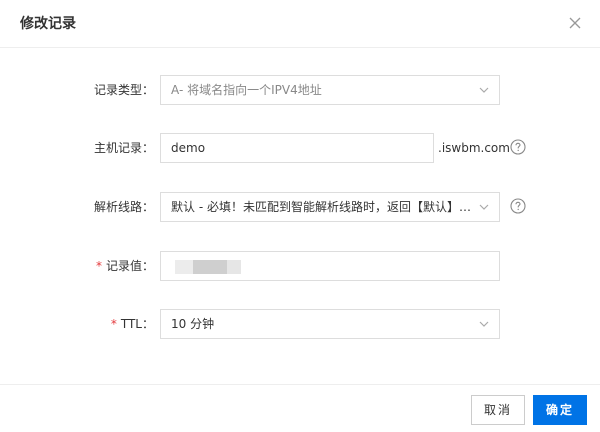  I want to click on cancel-button: 取消, so click(498, 410).